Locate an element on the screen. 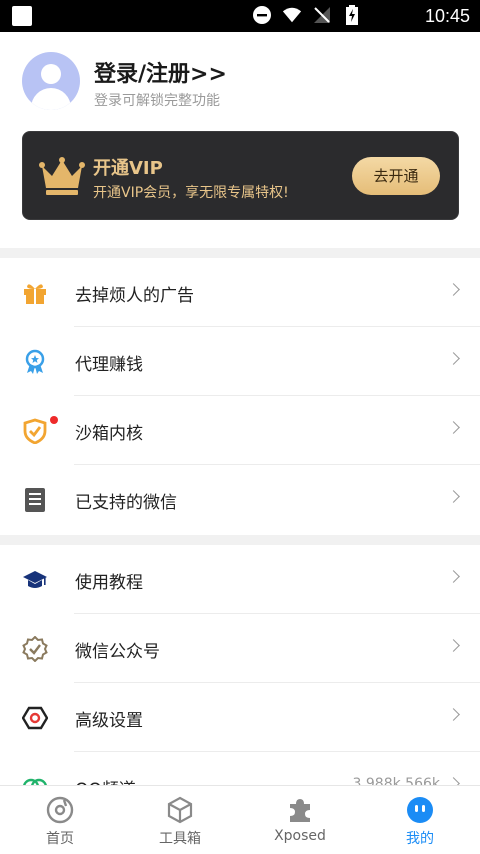  do-not-disturb-icon is located at coordinates (262, 15).